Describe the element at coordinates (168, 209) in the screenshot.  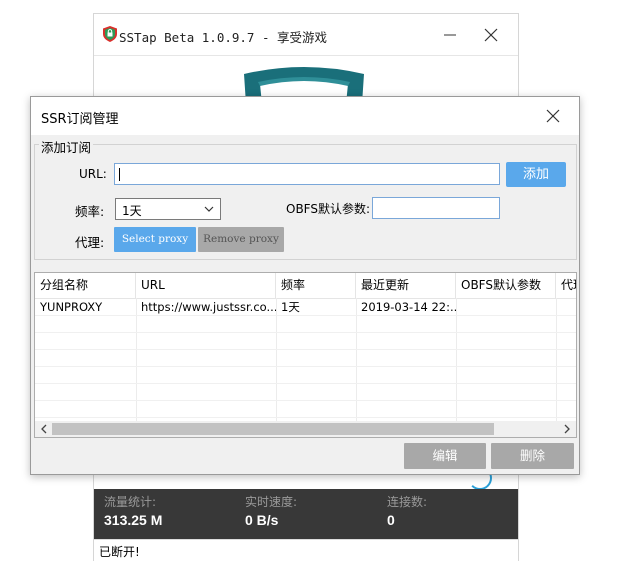
I see `frequency-select: 1天` at that location.